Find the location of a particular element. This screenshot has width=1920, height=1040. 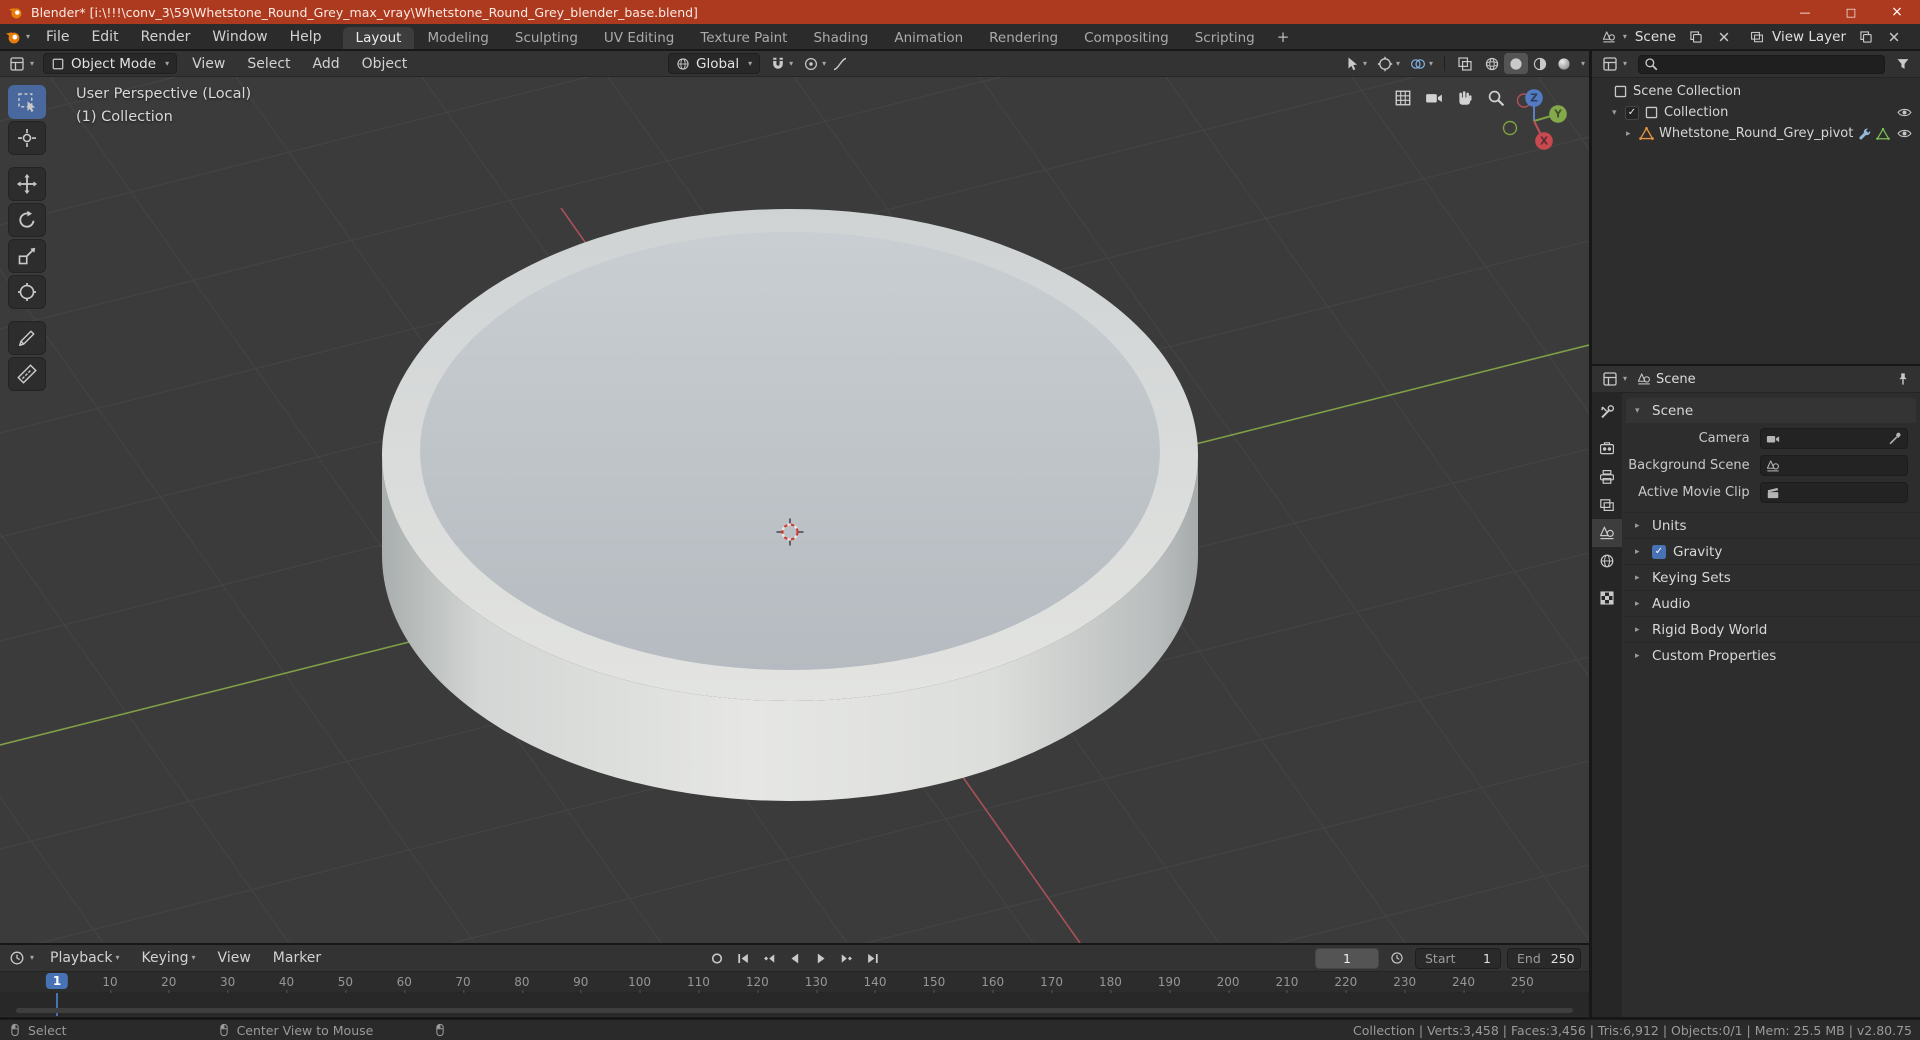

falloff-curve-icon is located at coordinates (840, 64).